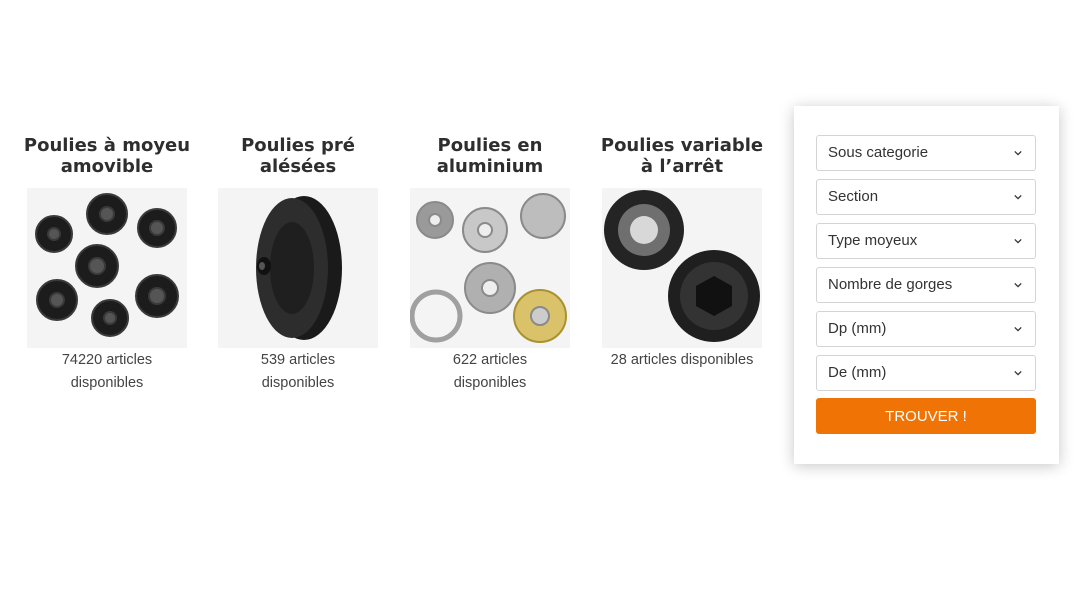  What do you see at coordinates (490, 156) in the screenshot?
I see `category-title: Poulies en aluminium` at bounding box center [490, 156].